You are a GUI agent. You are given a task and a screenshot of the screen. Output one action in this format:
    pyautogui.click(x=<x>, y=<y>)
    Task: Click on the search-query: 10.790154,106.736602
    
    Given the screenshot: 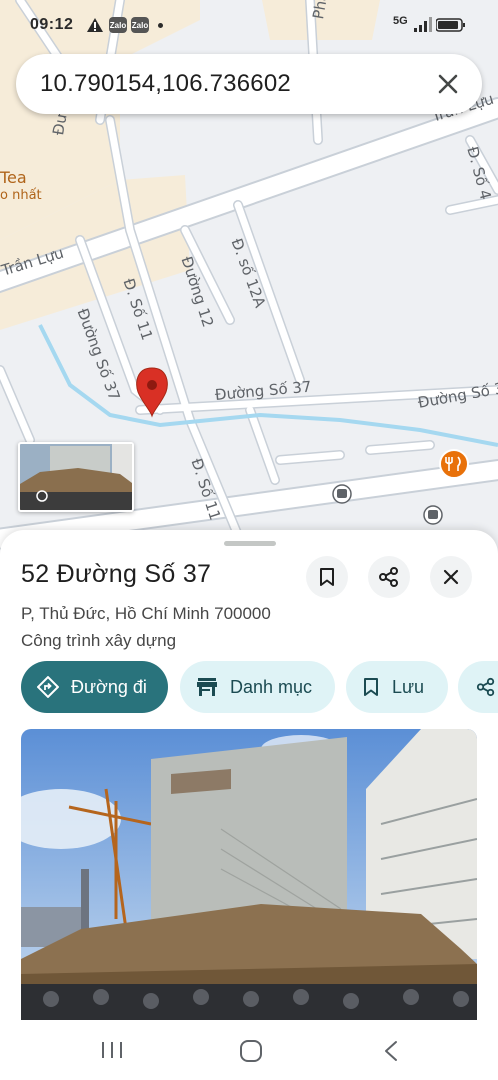 What is the action you would take?
    pyautogui.click(x=165, y=84)
    